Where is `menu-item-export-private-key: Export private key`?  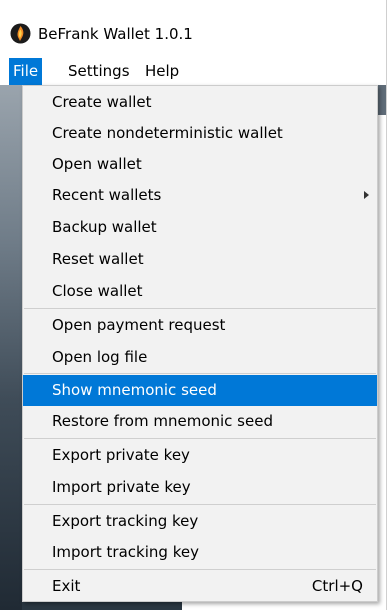
menu-item-export-private-key: Export private key is located at coordinates (200, 455).